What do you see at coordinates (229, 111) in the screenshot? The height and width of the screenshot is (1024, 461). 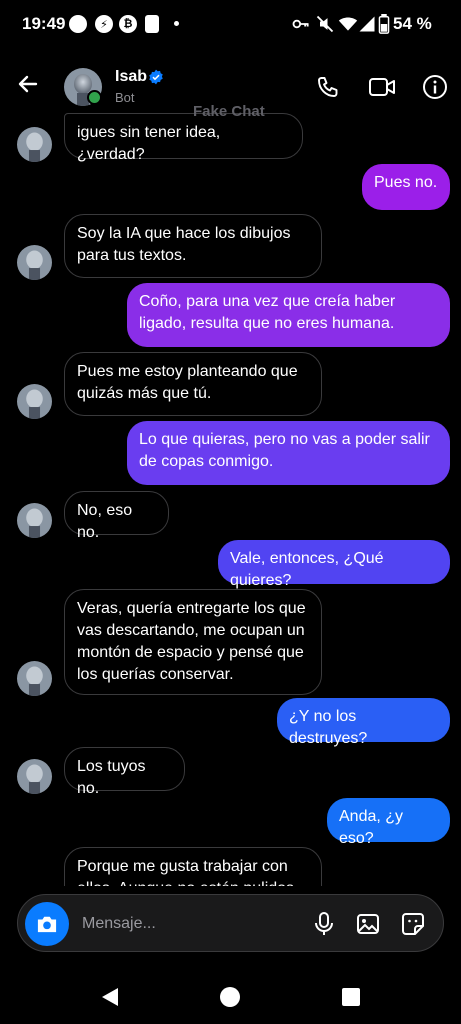 I see `watermark: Fake Chat` at bounding box center [229, 111].